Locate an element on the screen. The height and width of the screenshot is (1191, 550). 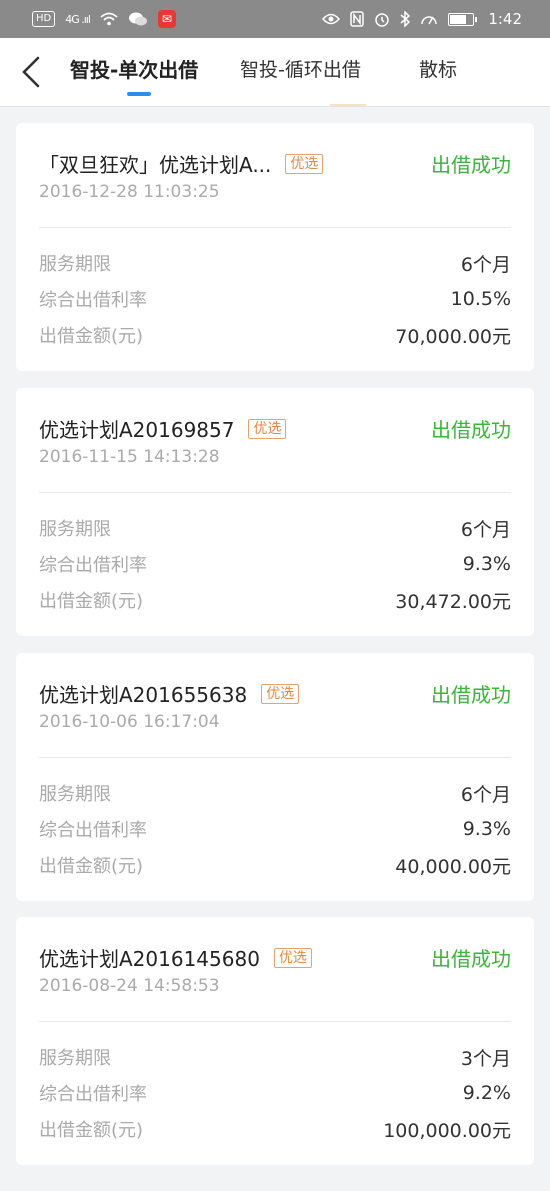
term-row: 服务期限 3个月 is located at coordinates (275, 1057).